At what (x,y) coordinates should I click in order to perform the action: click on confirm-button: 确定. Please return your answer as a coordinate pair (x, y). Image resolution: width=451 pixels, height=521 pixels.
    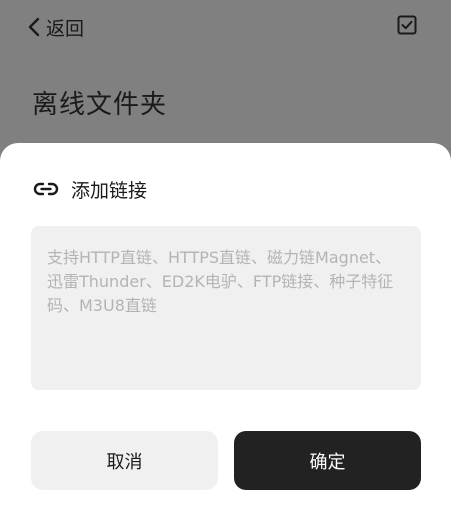
    Looking at the image, I should click on (327, 460).